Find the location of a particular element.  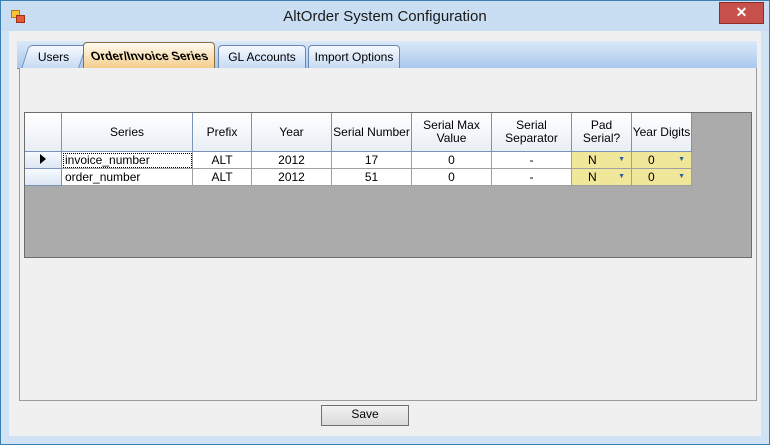

tab-import-options: Import Options is located at coordinates (354, 56).